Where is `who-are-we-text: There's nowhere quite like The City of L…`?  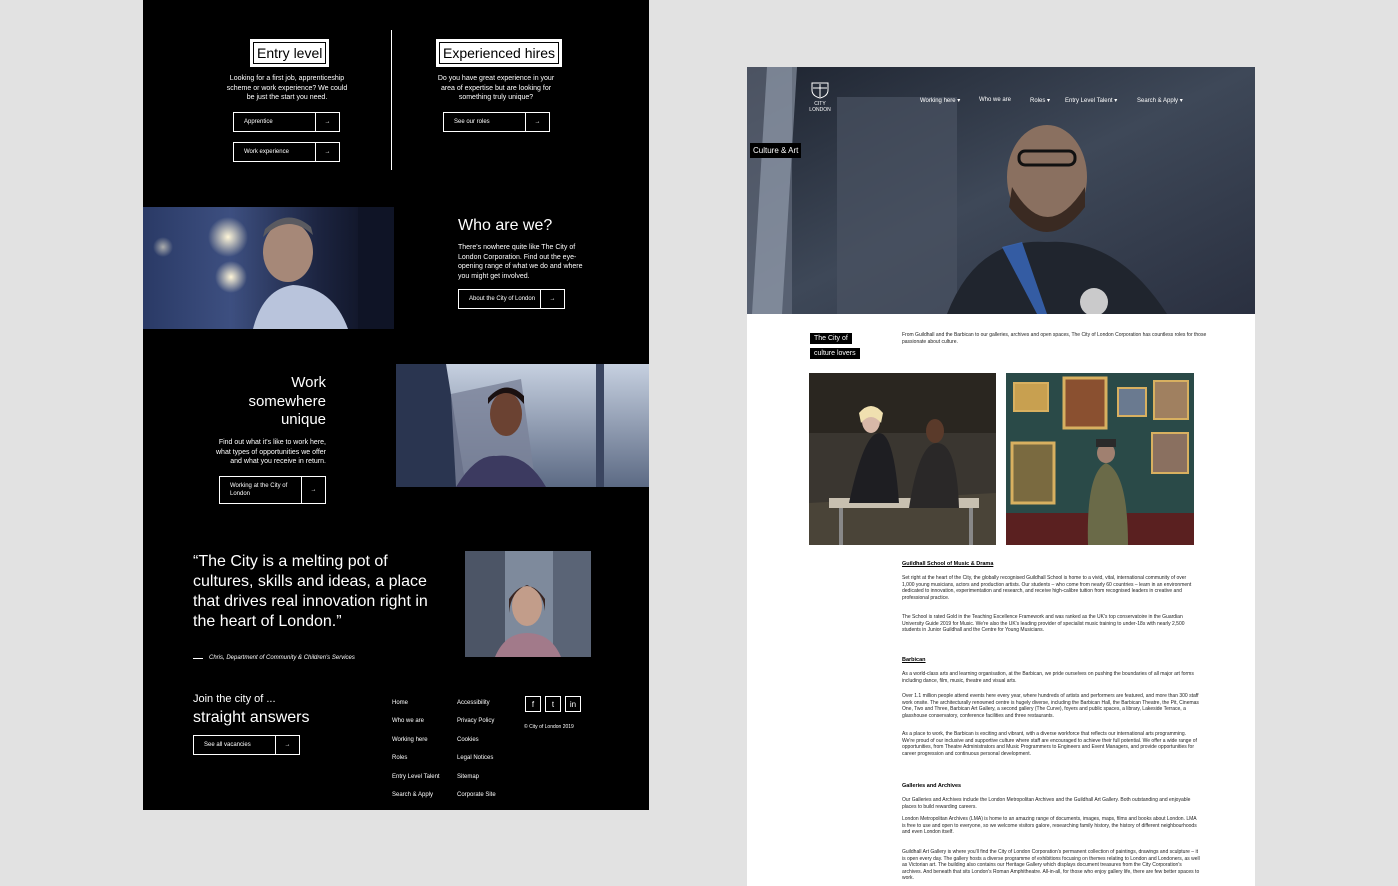 who-are-we-text: There's nowhere quite like The City of L… is located at coordinates (520, 262).